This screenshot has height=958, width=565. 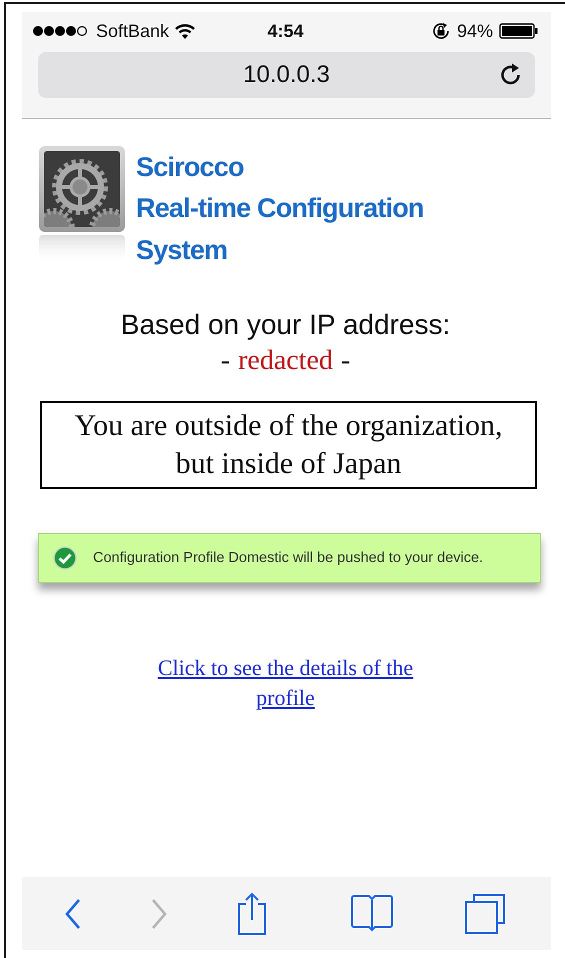 What do you see at coordinates (288, 558) in the screenshot?
I see `notice-text: Configuration Profile Domestic will be pushed to your device.` at bounding box center [288, 558].